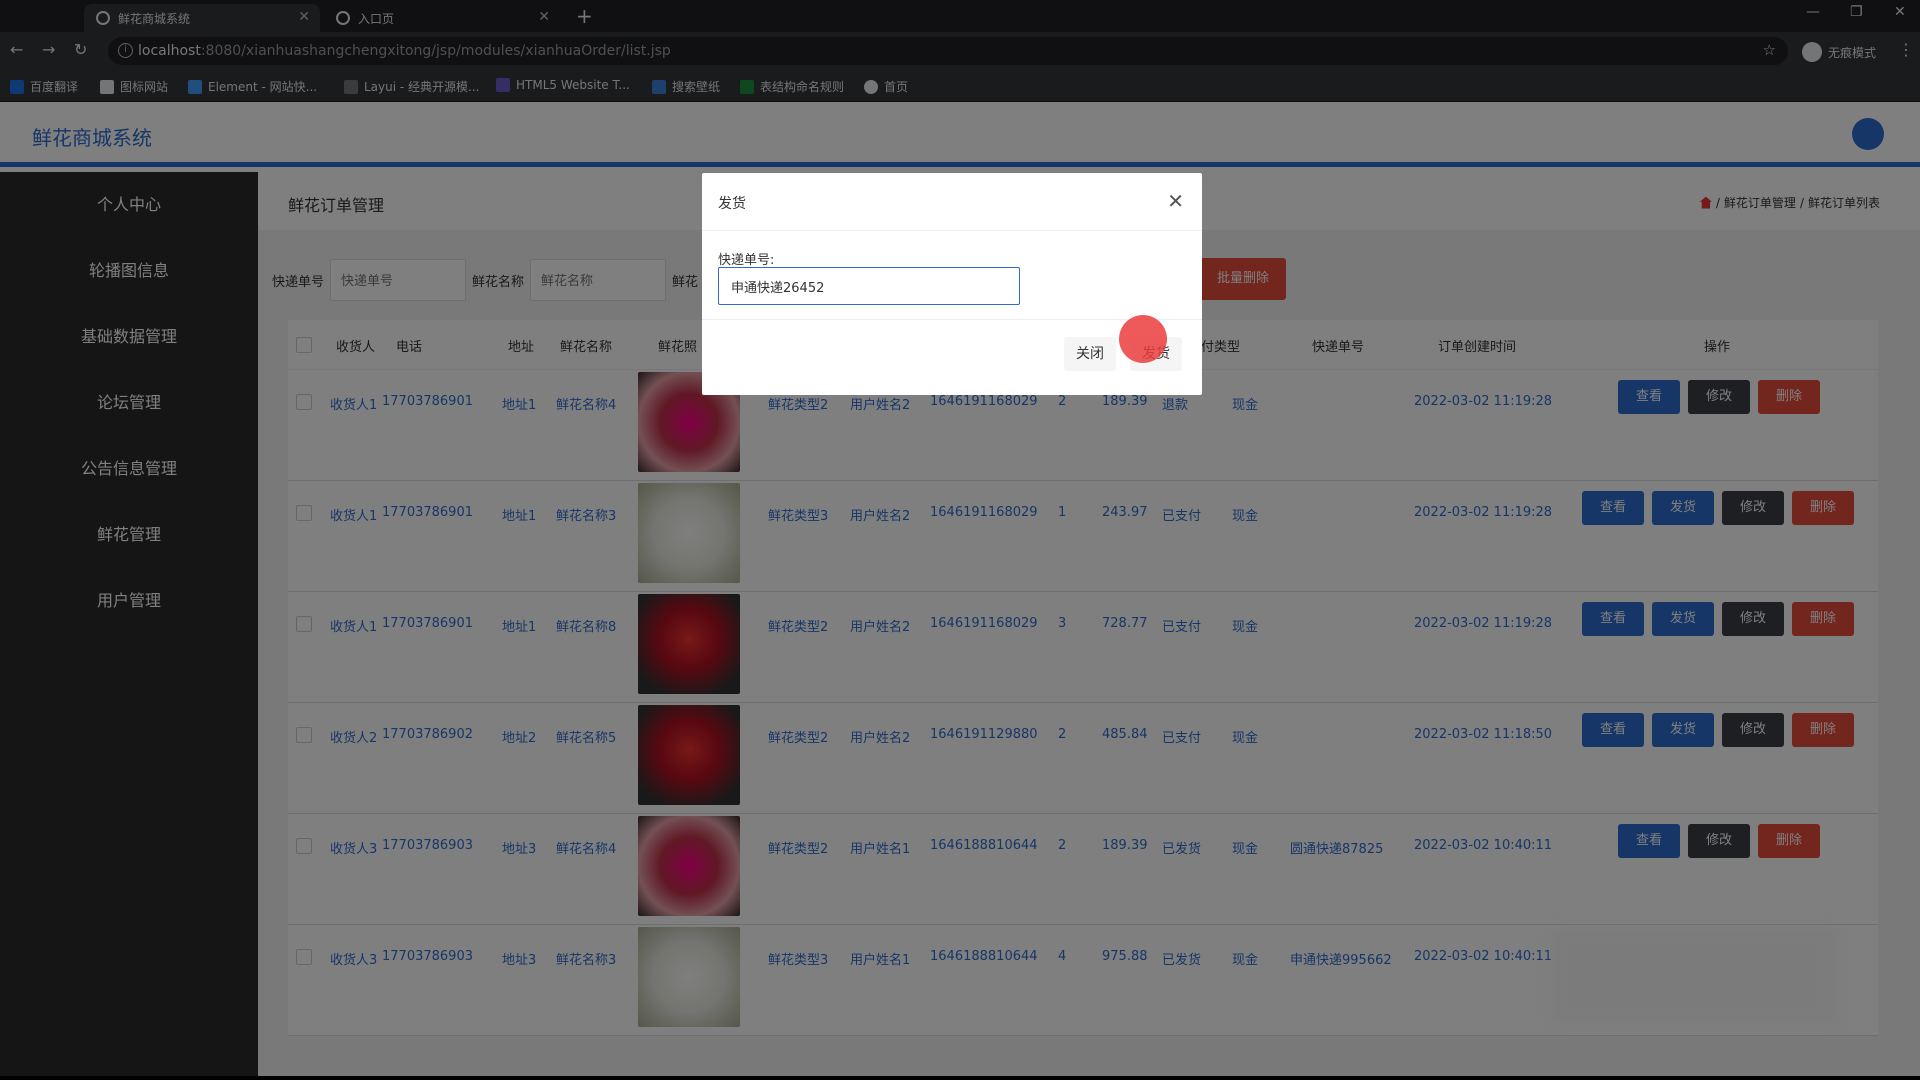 The height and width of the screenshot is (1080, 1920). Describe the element at coordinates (1175, 201) in the screenshot. I see `close-icon: ✕` at that location.